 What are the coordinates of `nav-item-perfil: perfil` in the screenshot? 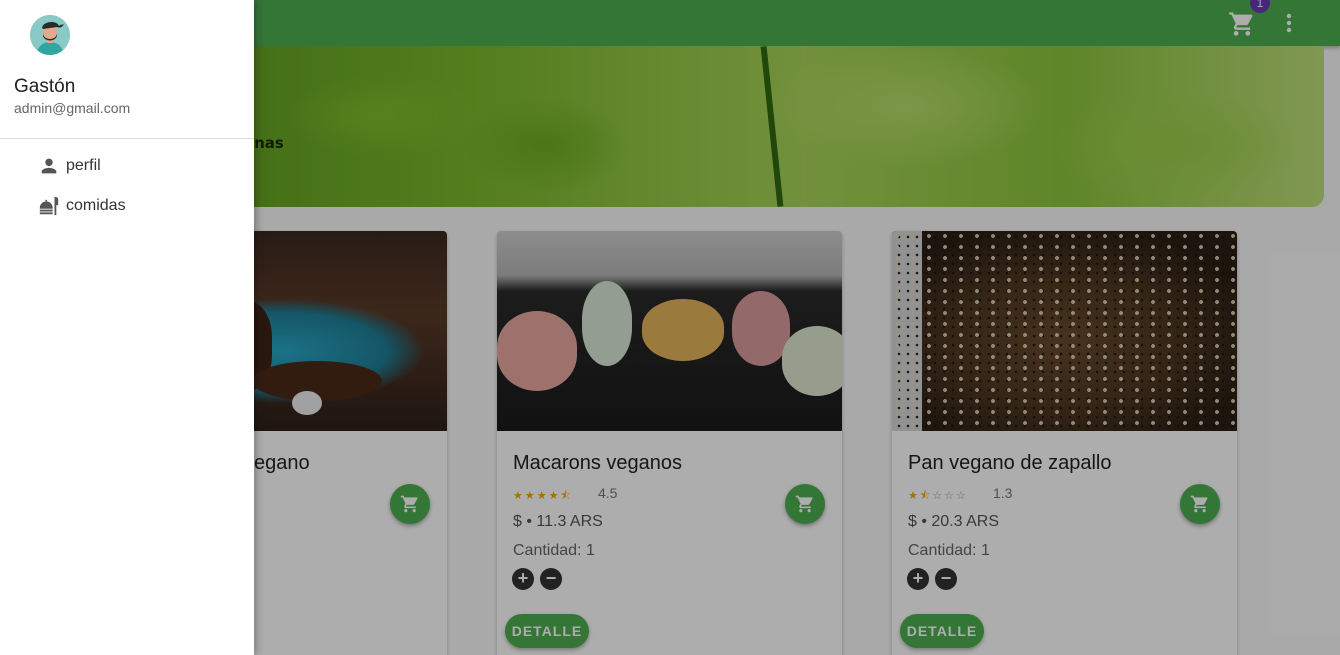 It's located at (136, 166).